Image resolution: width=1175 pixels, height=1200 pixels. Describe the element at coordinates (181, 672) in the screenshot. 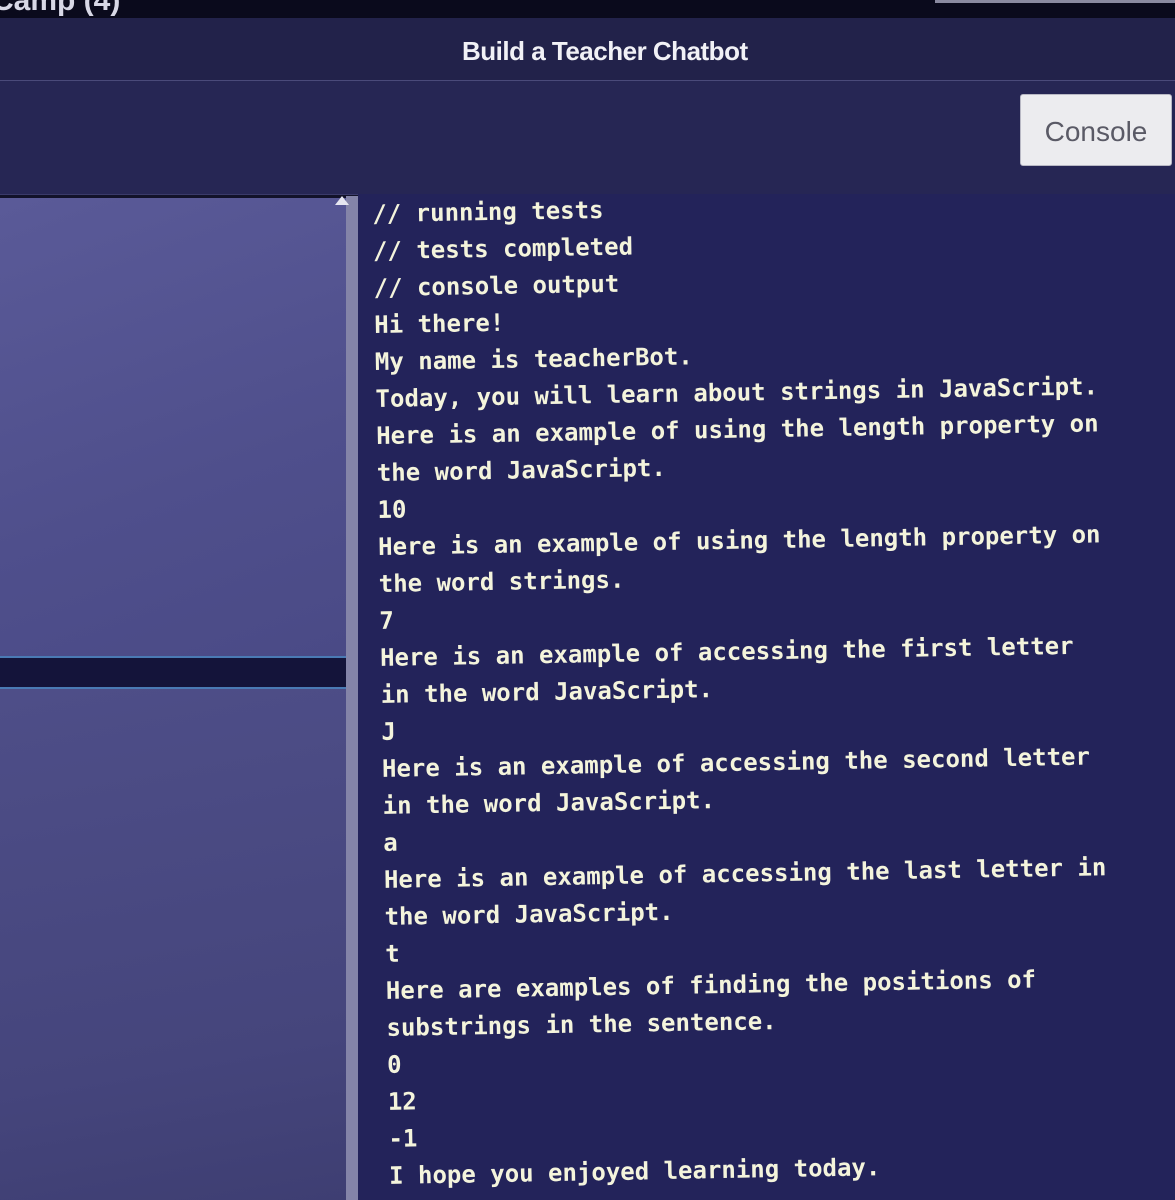

I see `editor-pane-divider` at that location.